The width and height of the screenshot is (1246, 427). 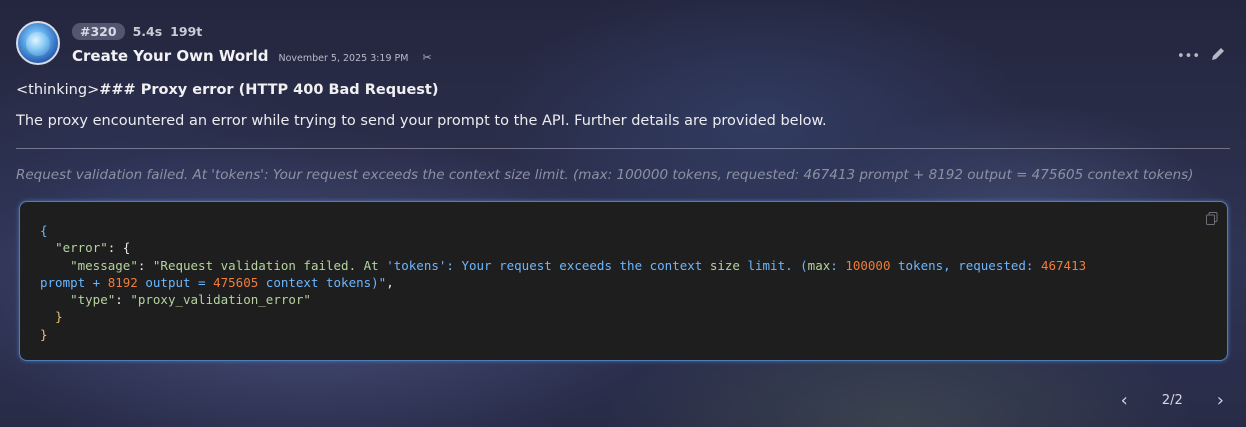 What do you see at coordinates (578, 265) in the screenshot?
I see `code-token: : Your request exceeds the context` at bounding box center [578, 265].